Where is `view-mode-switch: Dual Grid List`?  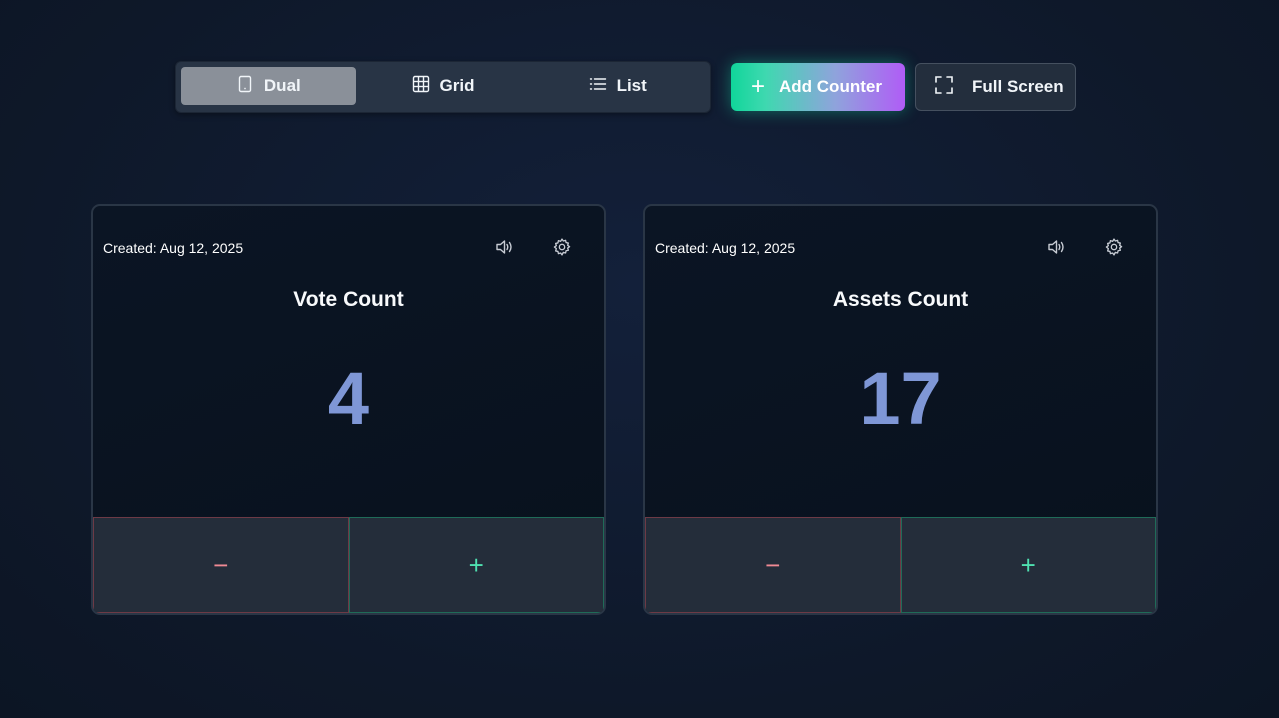
view-mode-switch: Dual Grid List is located at coordinates (443, 87).